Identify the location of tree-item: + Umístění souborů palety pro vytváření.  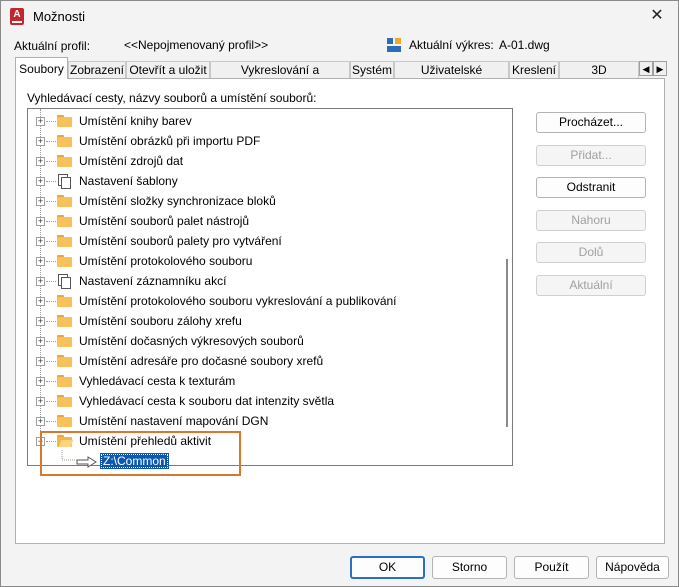
(263, 241).